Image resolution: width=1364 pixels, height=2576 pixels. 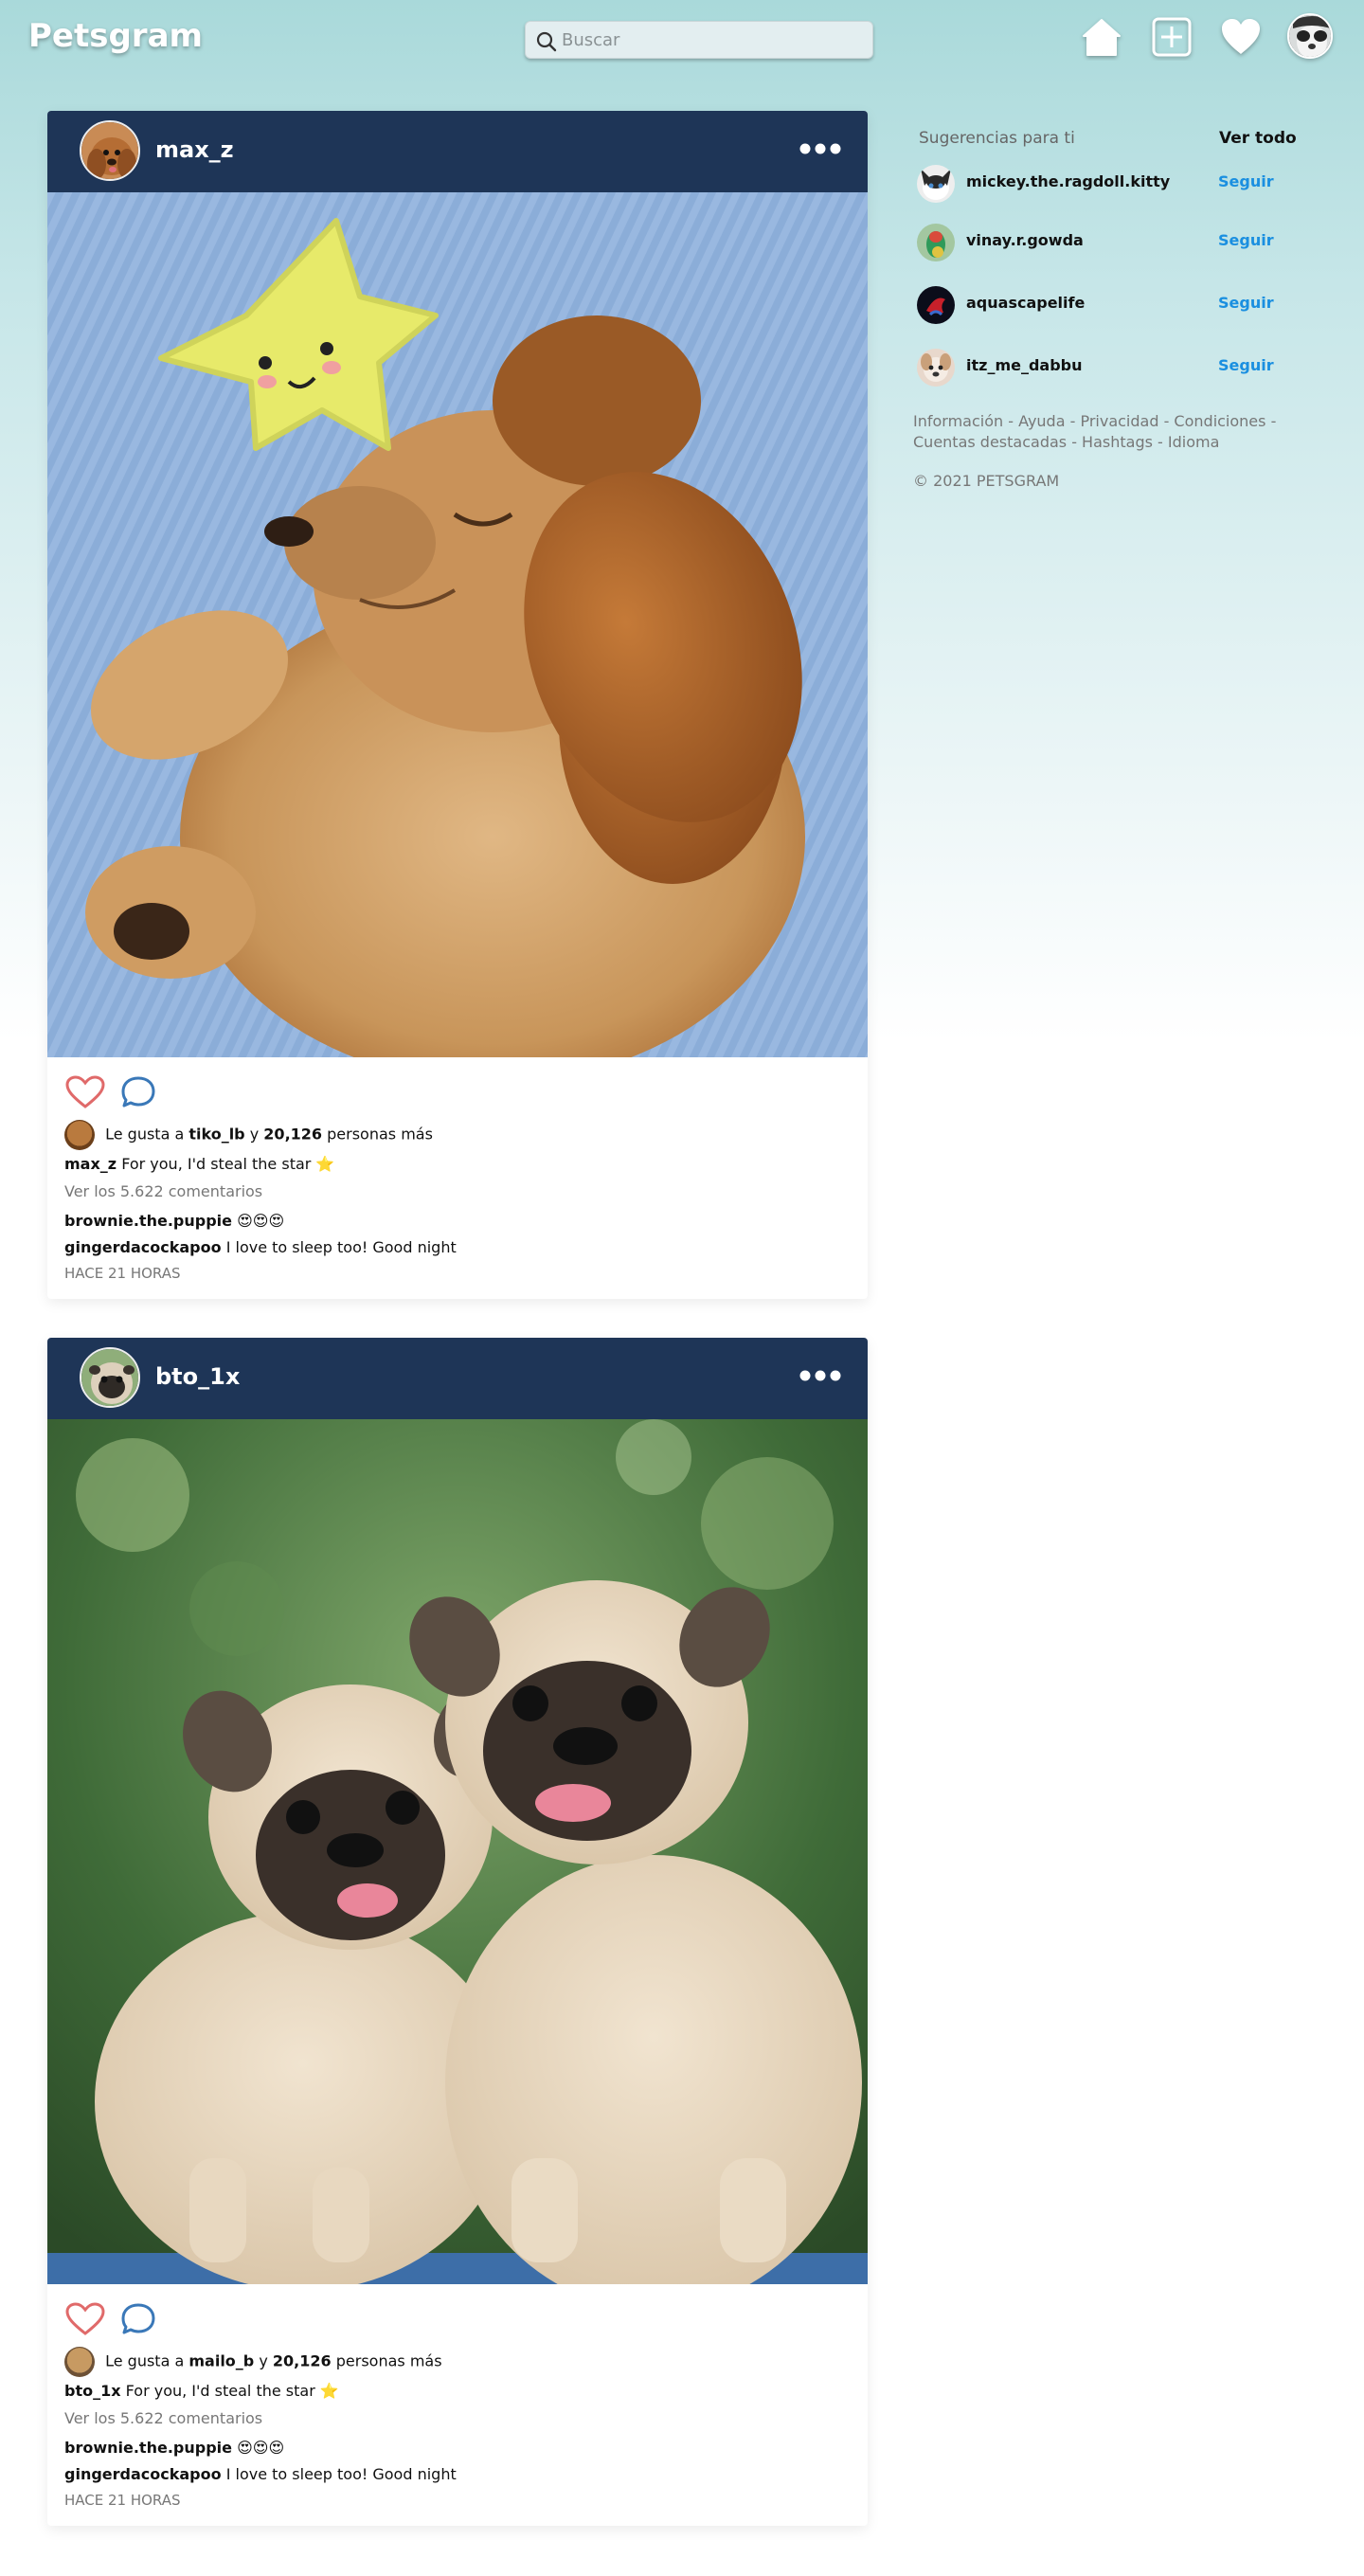 I want to click on suggestion-item: vinay.r.gowda Seguir, so click(x=1106, y=241).